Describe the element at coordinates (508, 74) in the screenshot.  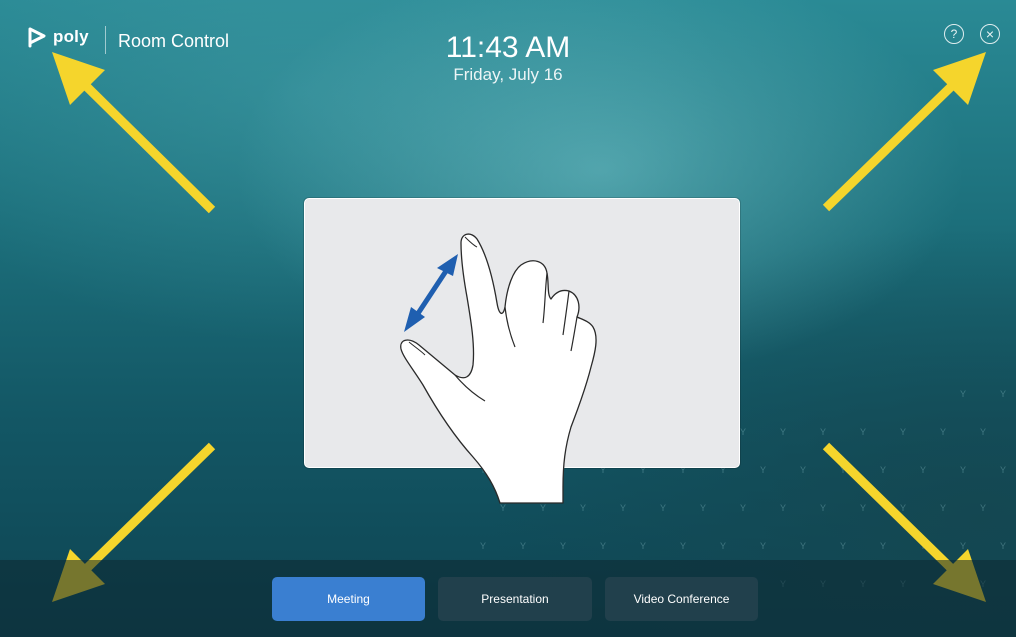
I see `clock-date: Friday, July 16` at that location.